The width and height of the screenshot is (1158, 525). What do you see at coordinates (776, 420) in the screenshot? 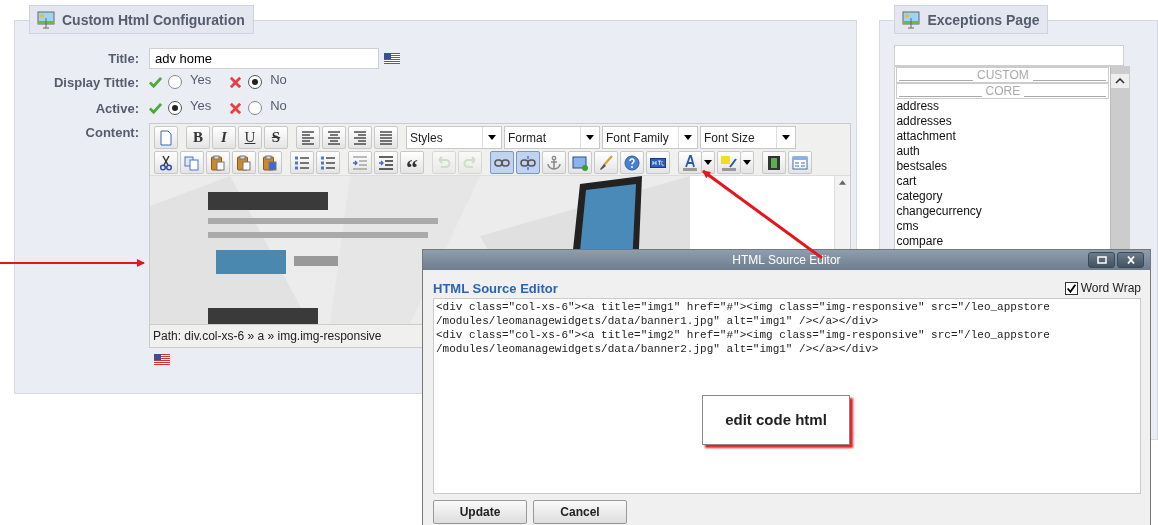
I see `callout-label: edit code html` at bounding box center [776, 420].